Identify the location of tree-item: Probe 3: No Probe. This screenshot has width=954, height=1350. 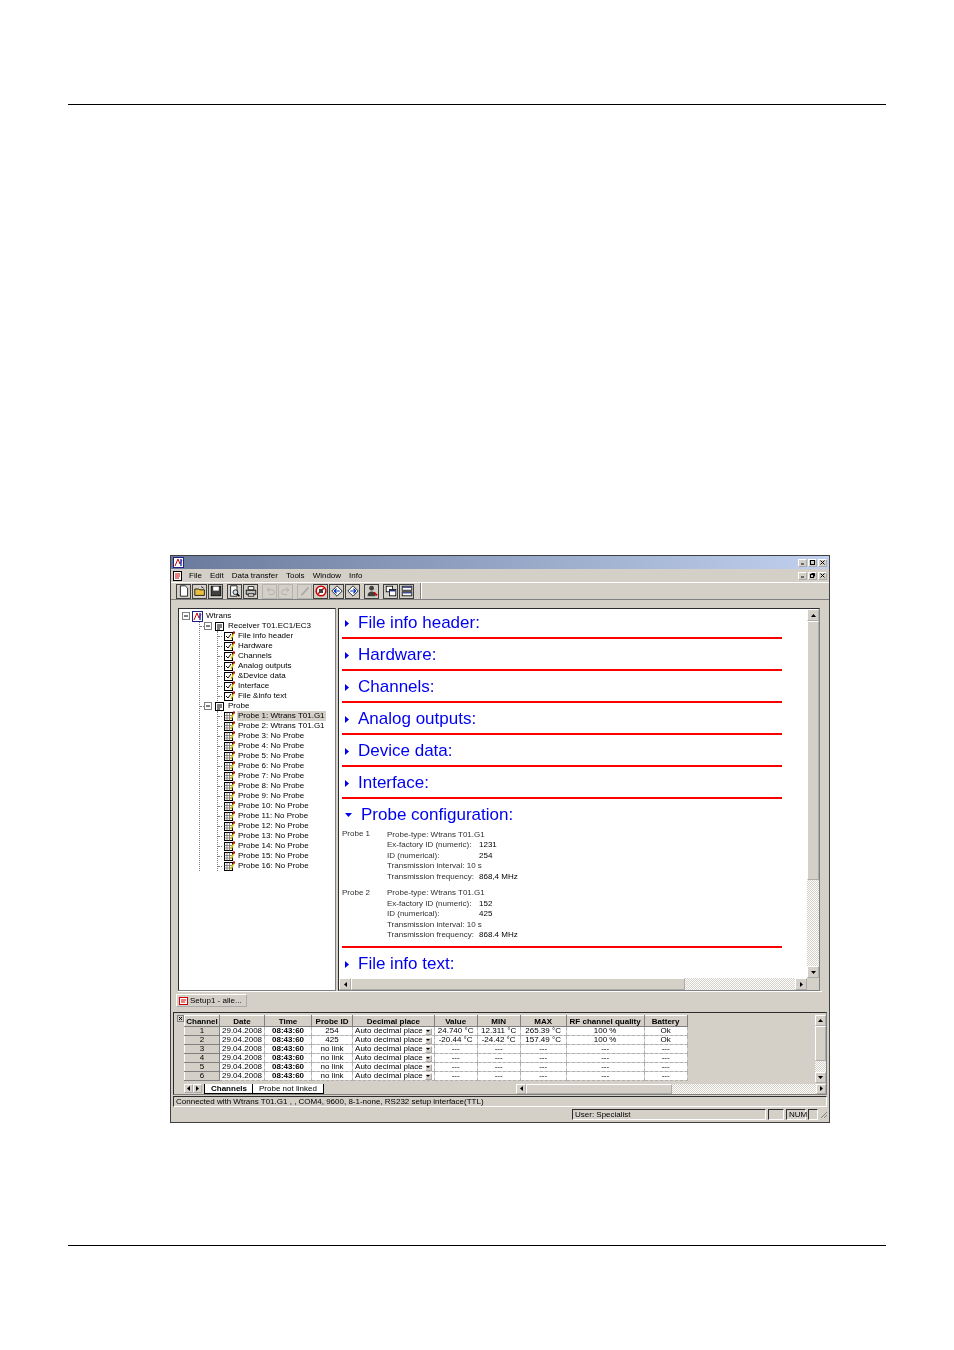
(271, 736).